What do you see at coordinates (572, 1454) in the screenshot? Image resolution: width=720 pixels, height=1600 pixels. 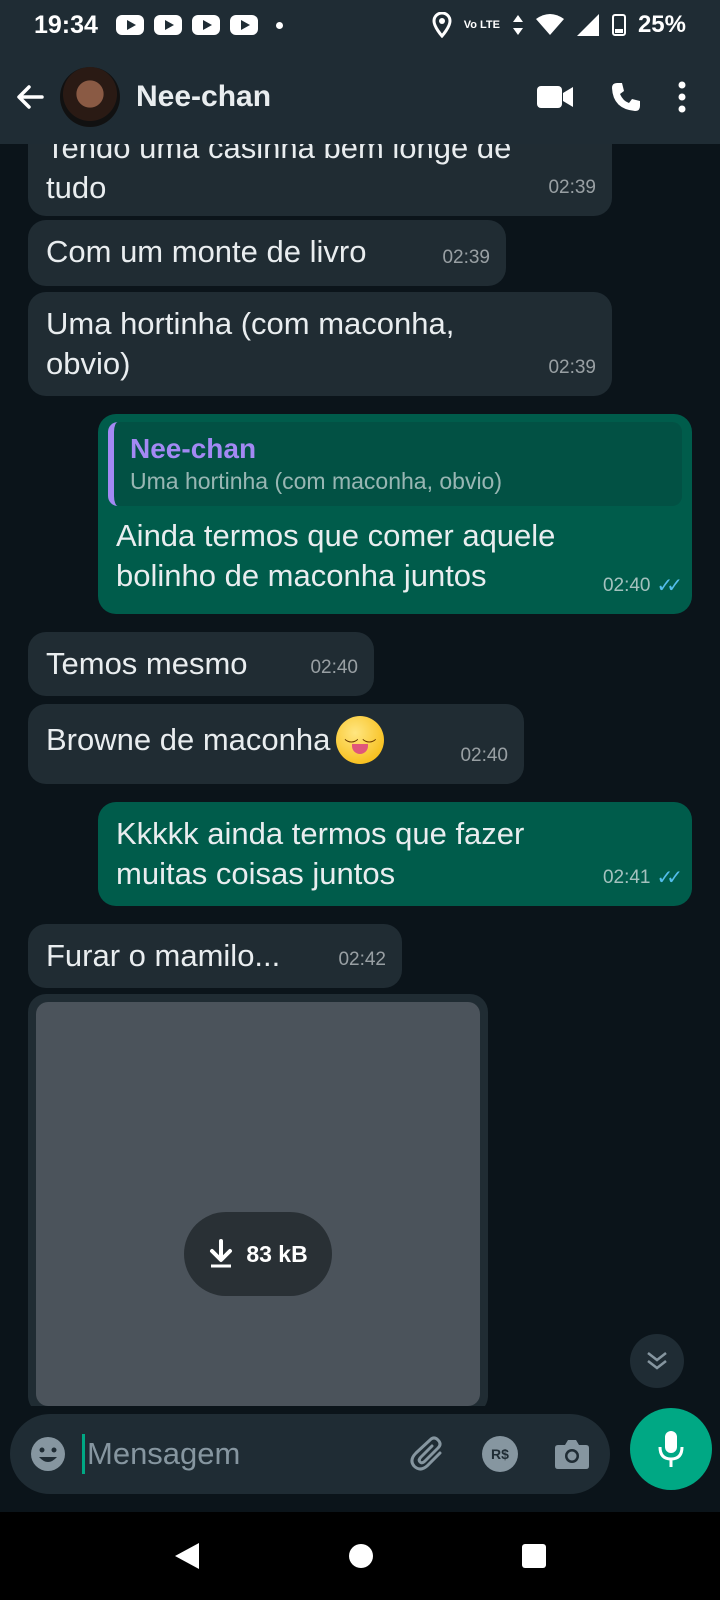 I see `camera-icon` at bounding box center [572, 1454].